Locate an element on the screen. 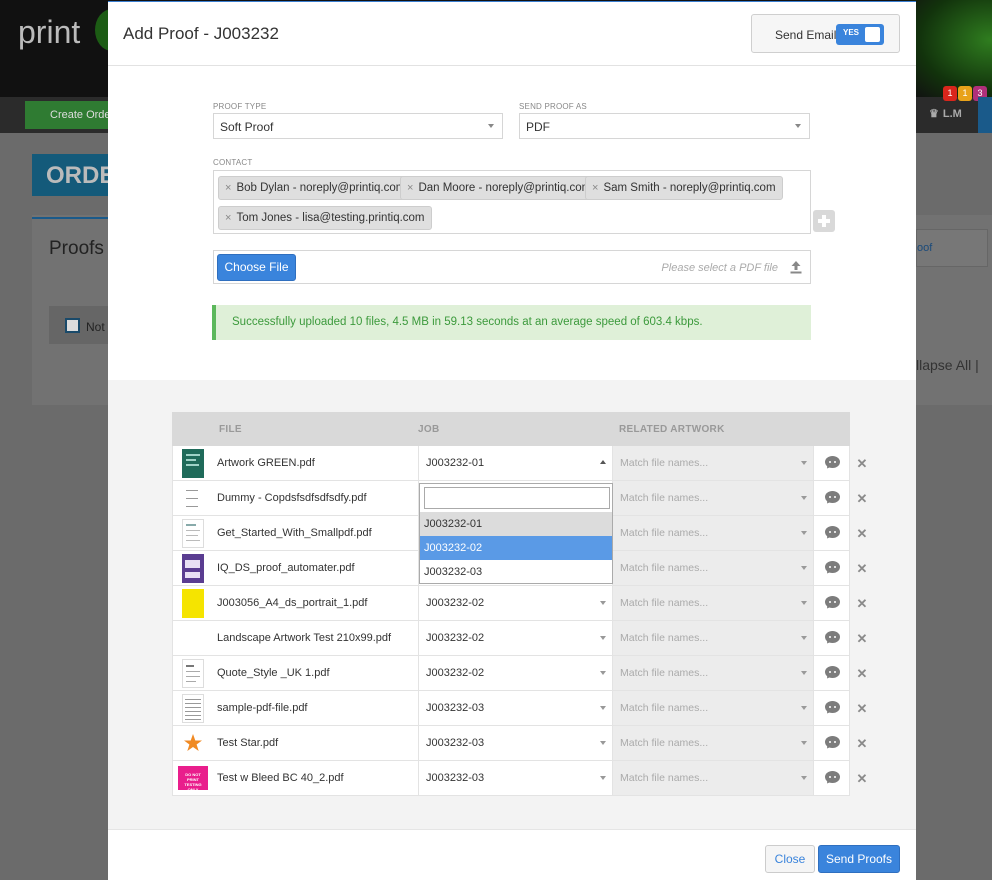  user-menu: ♛ L.M is located at coordinates (943, 113).